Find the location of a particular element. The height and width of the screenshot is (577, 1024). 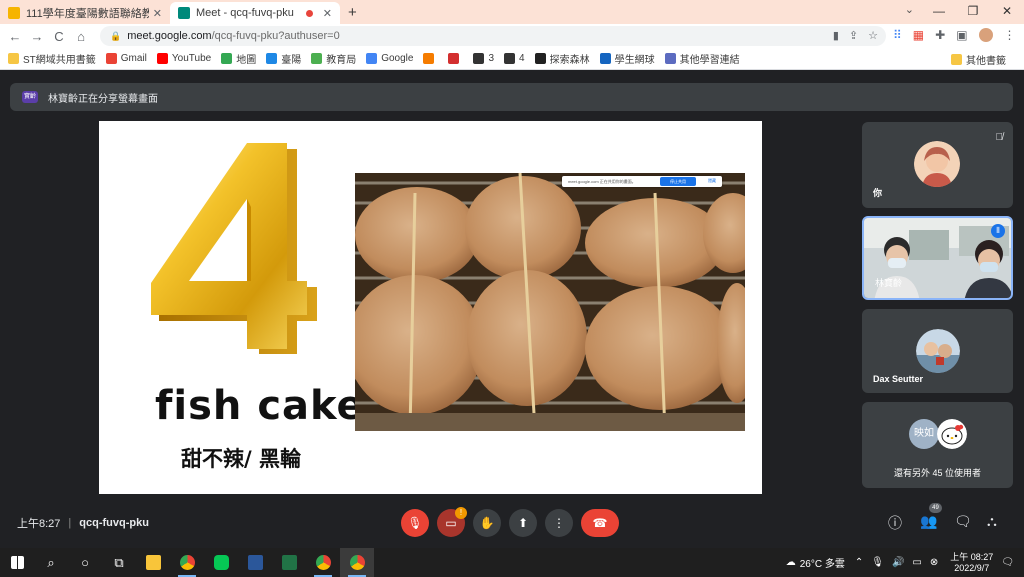

bookmark-item: 探索森林 is located at coordinates (562, 58).